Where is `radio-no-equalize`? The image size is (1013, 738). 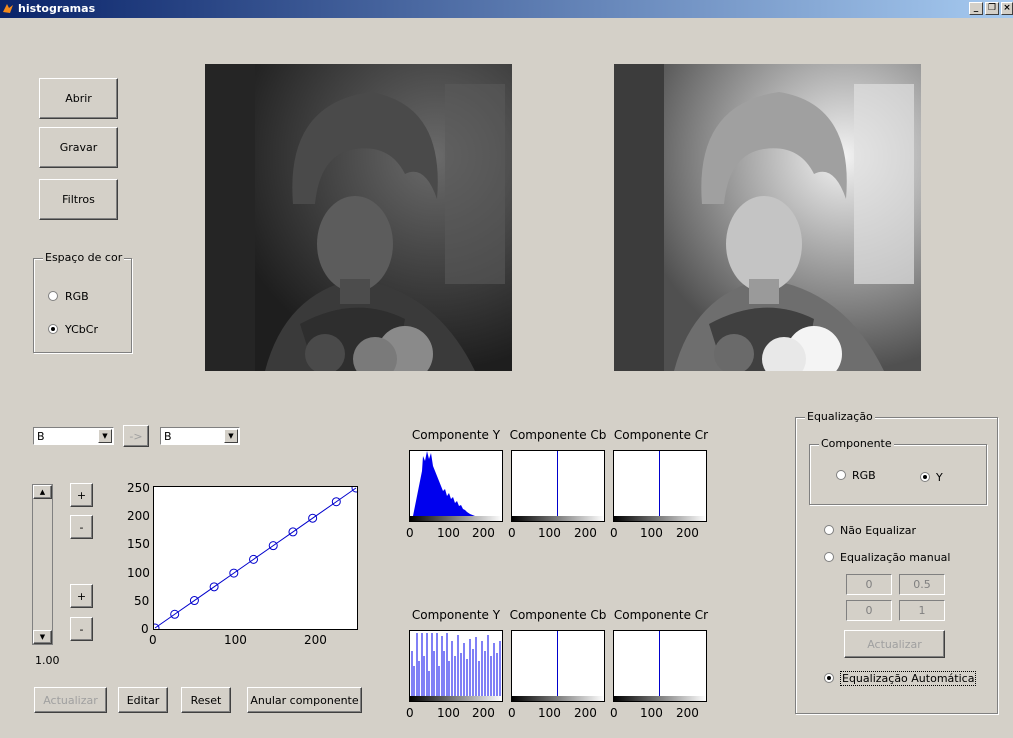 radio-no-equalize is located at coordinates (829, 530).